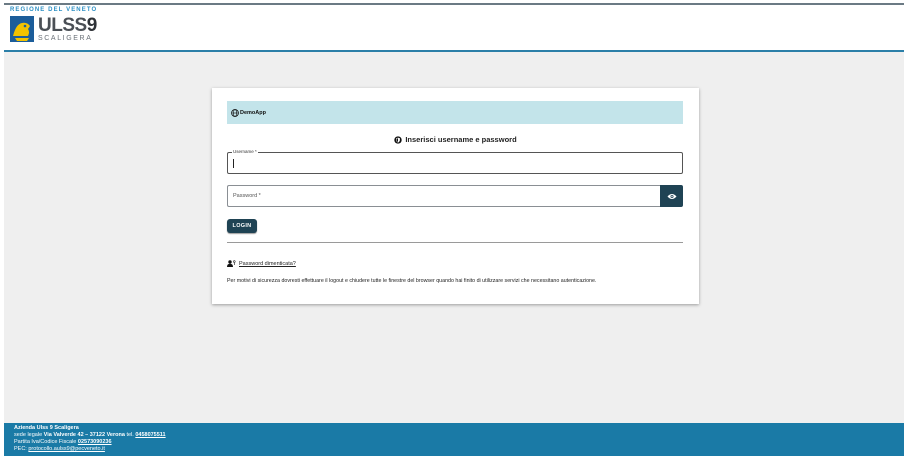 The width and height of the screenshot is (906, 458). I want to click on username-label: Username *, so click(245, 151).